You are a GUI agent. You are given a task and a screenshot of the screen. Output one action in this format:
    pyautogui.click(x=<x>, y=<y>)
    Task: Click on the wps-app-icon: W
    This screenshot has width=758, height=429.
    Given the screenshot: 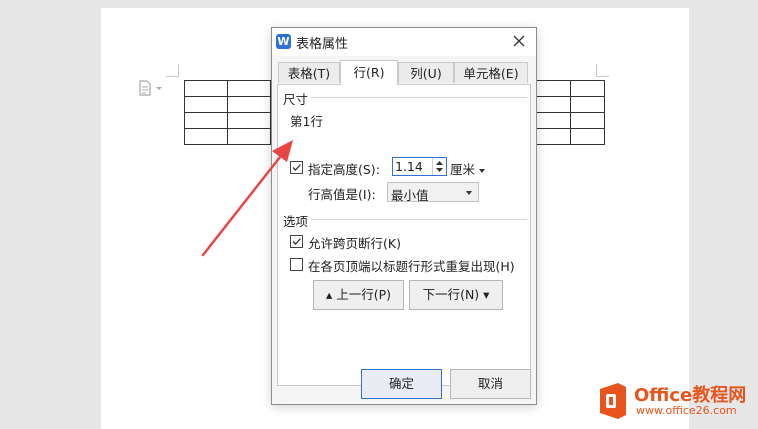 What is the action you would take?
    pyautogui.click(x=283, y=41)
    